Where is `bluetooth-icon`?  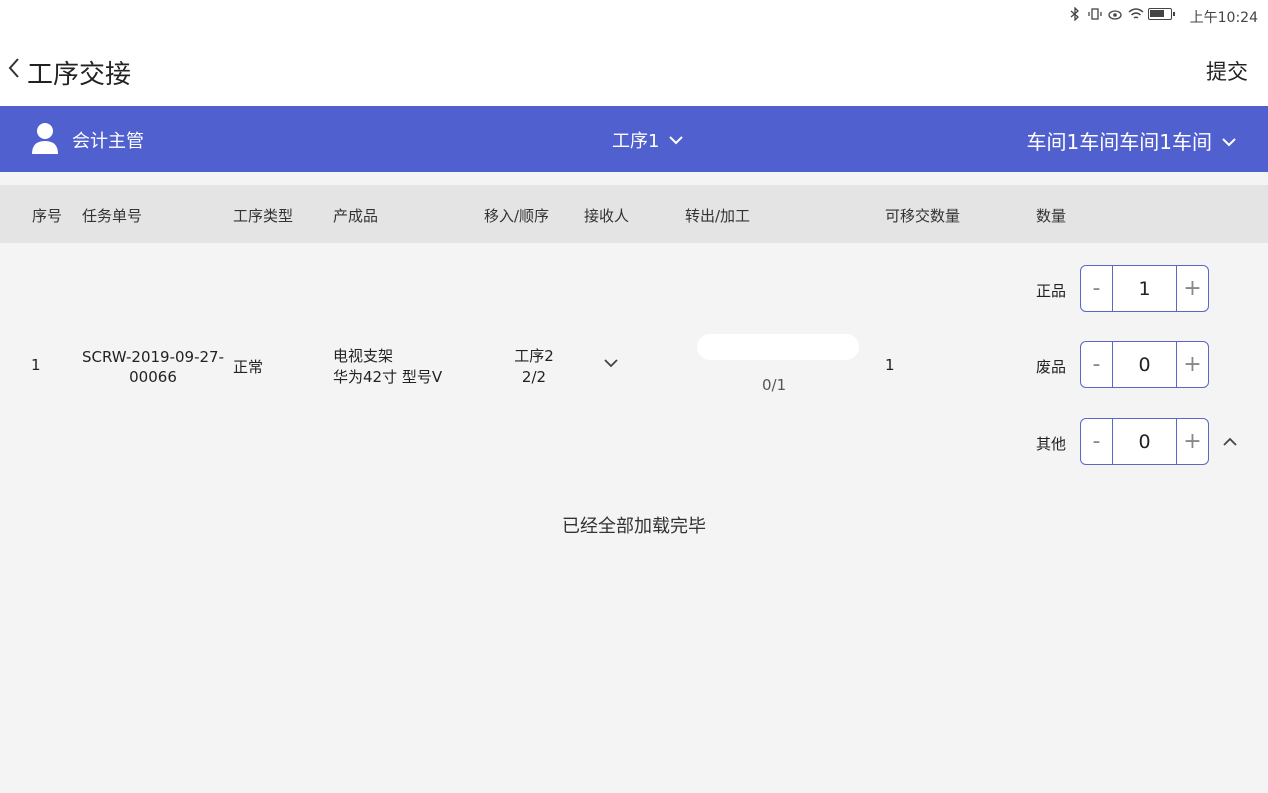
bluetooth-icon is located at coordinates (1075, 14).